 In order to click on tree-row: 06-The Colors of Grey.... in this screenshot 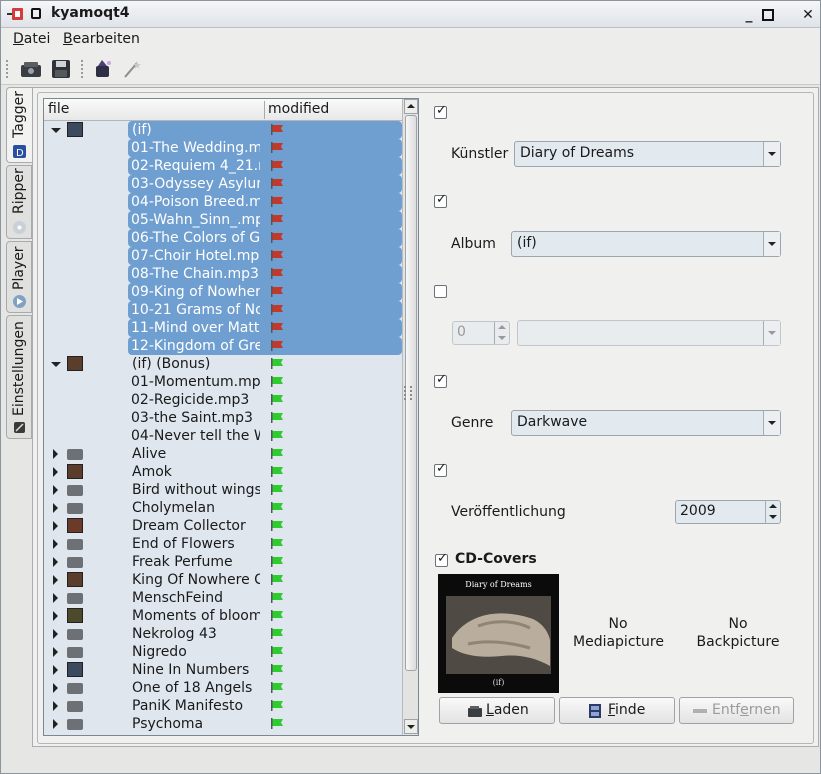, I will do `click(223, 238)`.